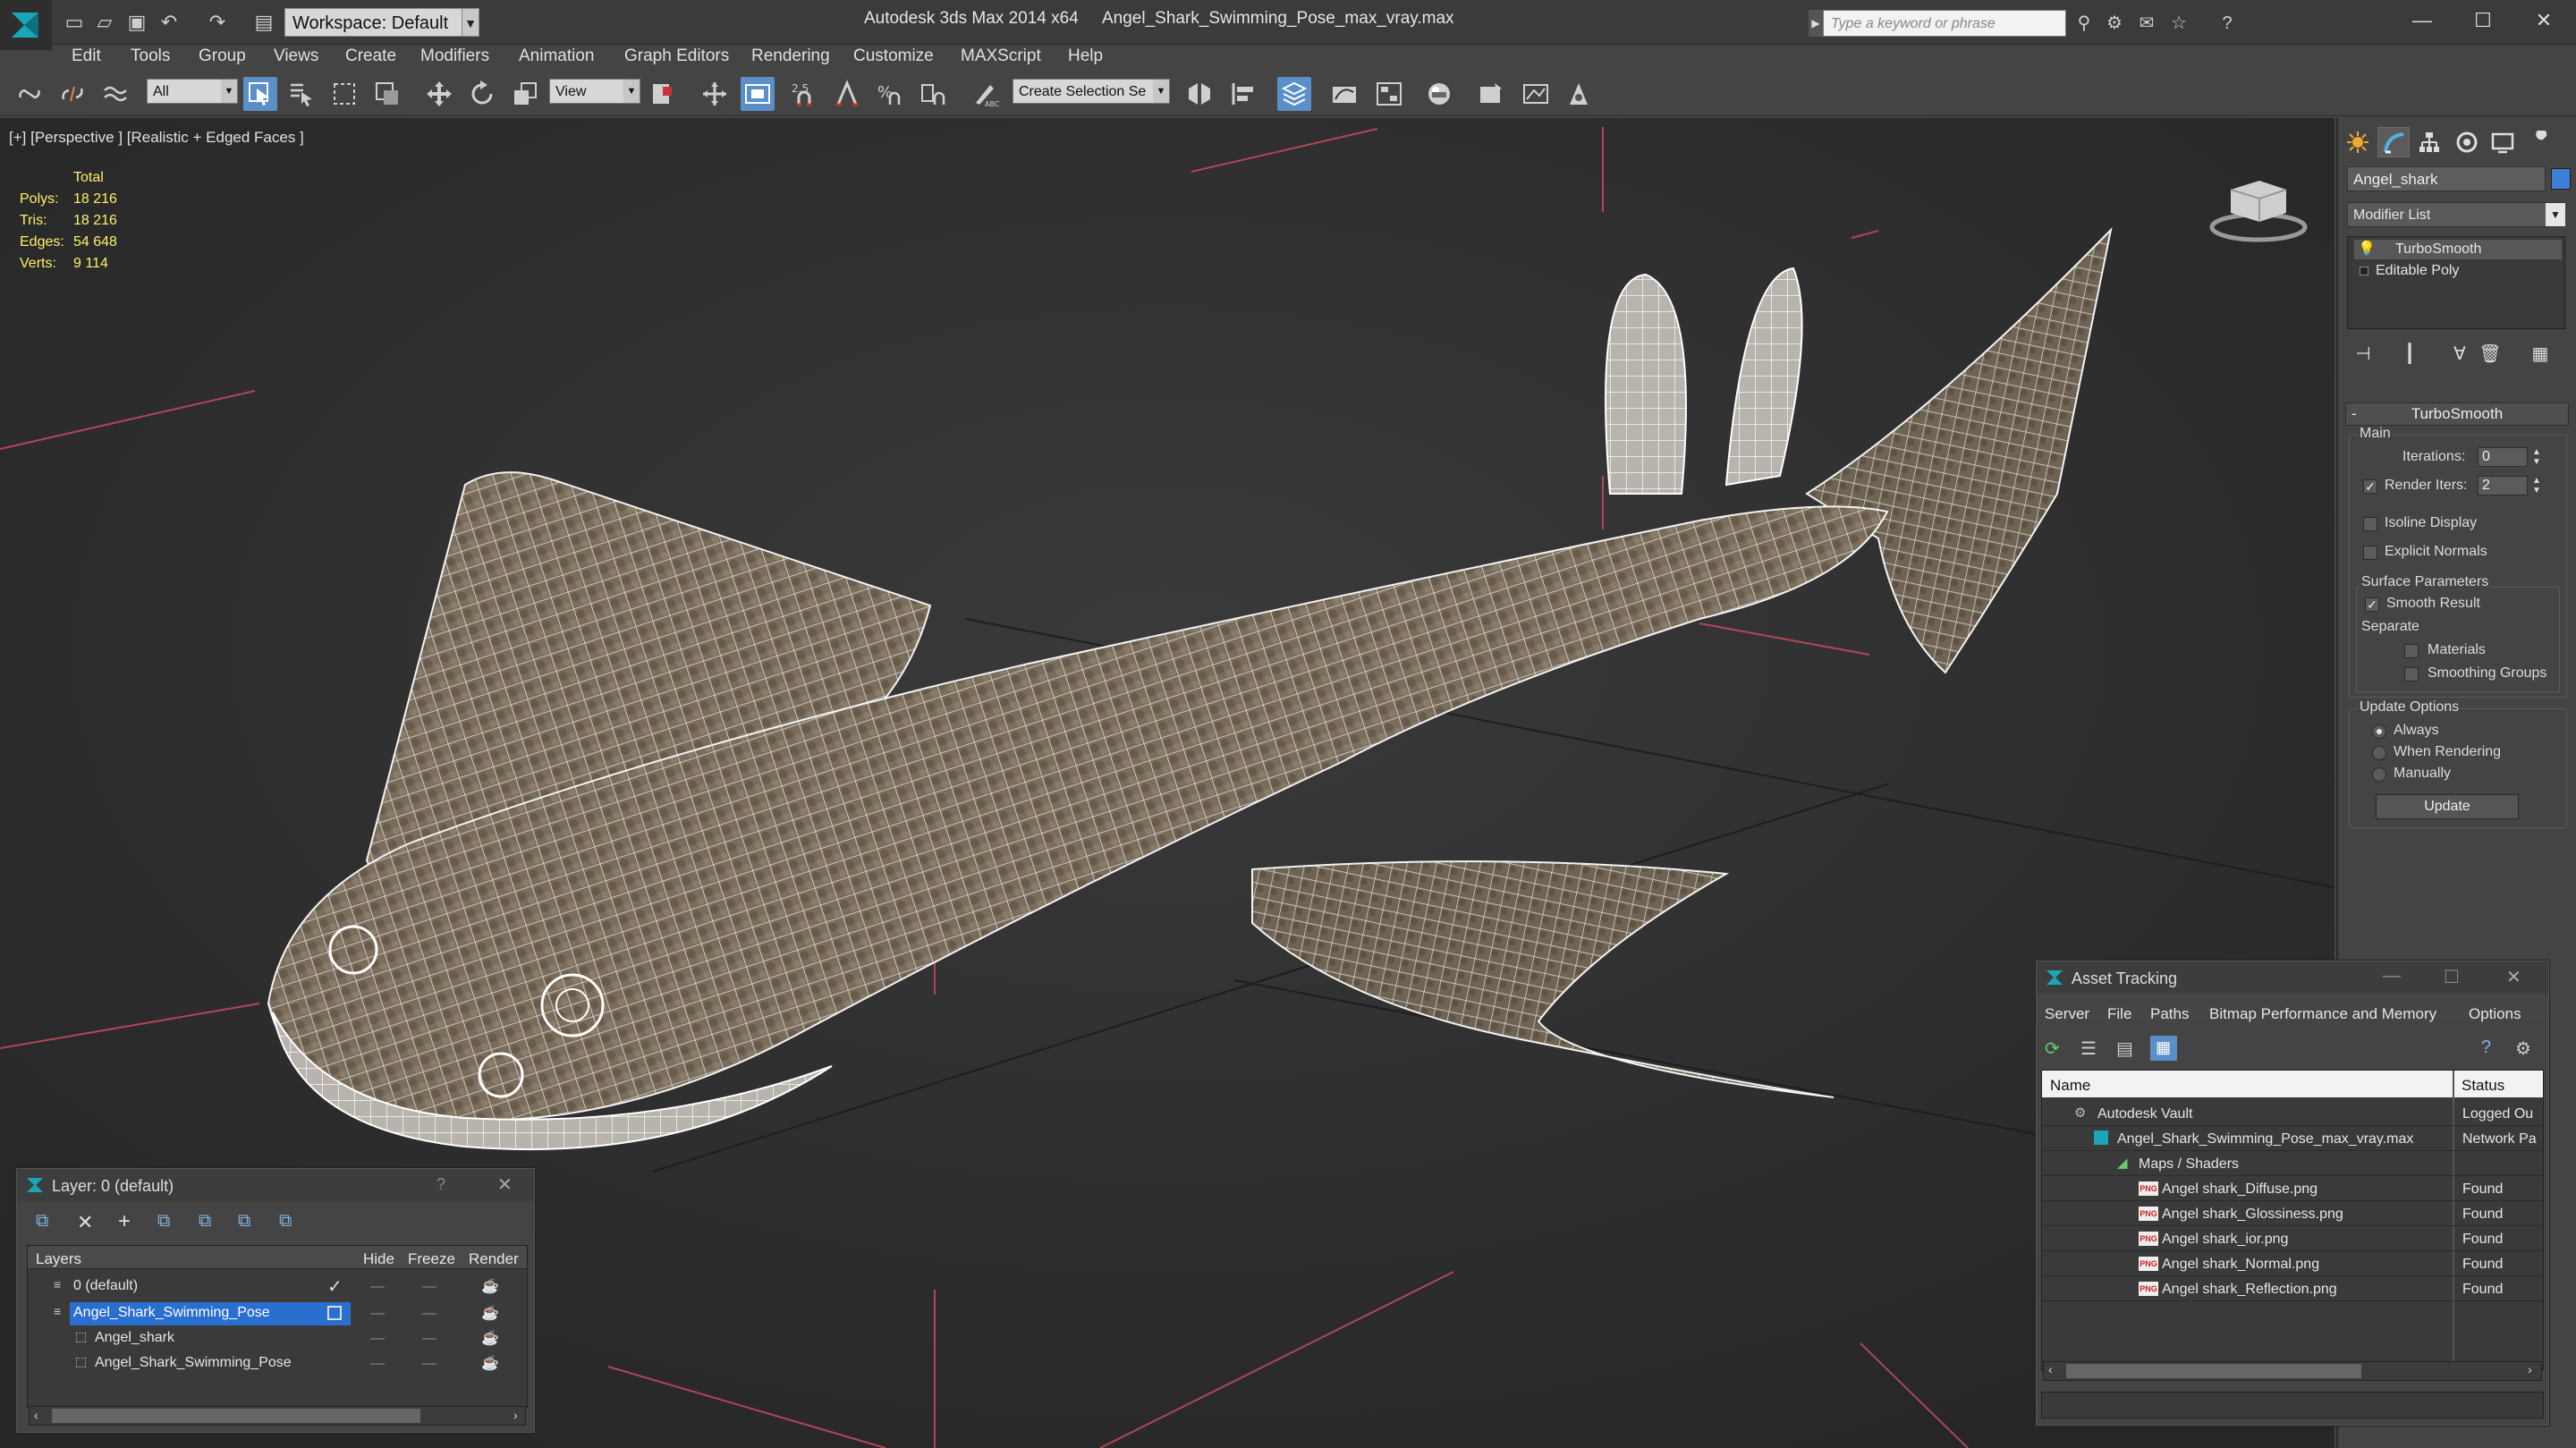 Image resolution: width=2576 pixels, height=1448 pixels. What do you see at coordinates (1001, 57) in the screenshot?
I see `menu-maxscript: MAXScript` at bounding box center [1001, 57].